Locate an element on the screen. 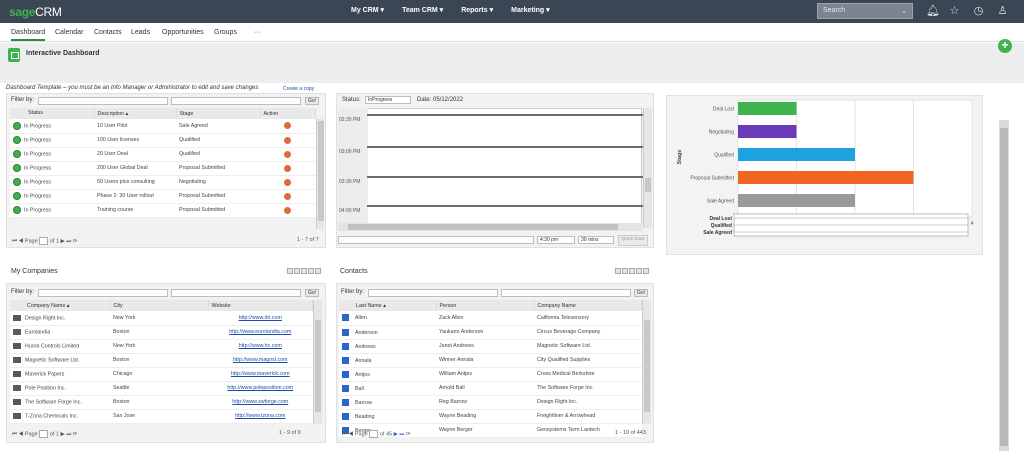 Image resolution: width=1024 pixels, height=451 pixels. website-link: http://www.hc.com is located at coordinates (260, 346).